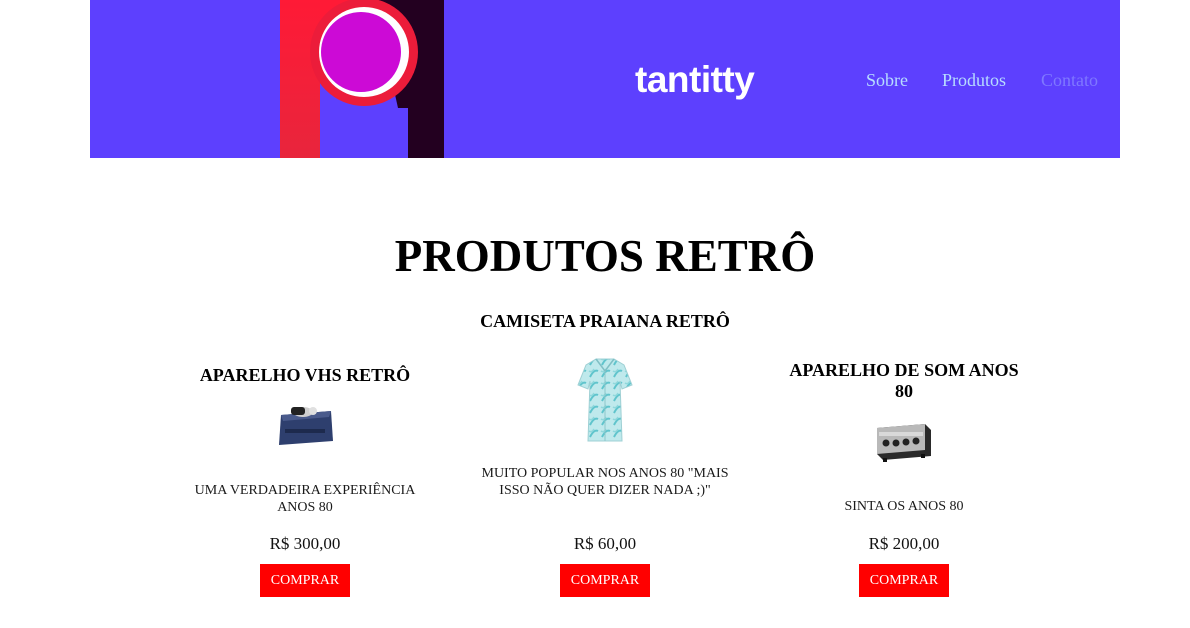  What do you see at coordinates (305, 375) in the screenshot?
I see `product-title: APARELHO VHS RETRÔ` at bounding box center [305, 375].